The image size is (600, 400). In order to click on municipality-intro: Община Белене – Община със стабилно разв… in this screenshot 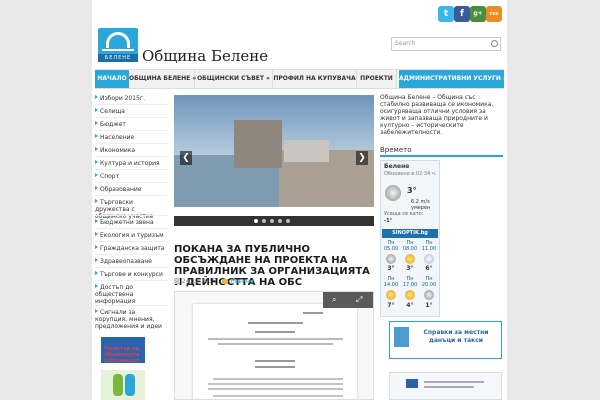, I will do `click(437, 115)`.